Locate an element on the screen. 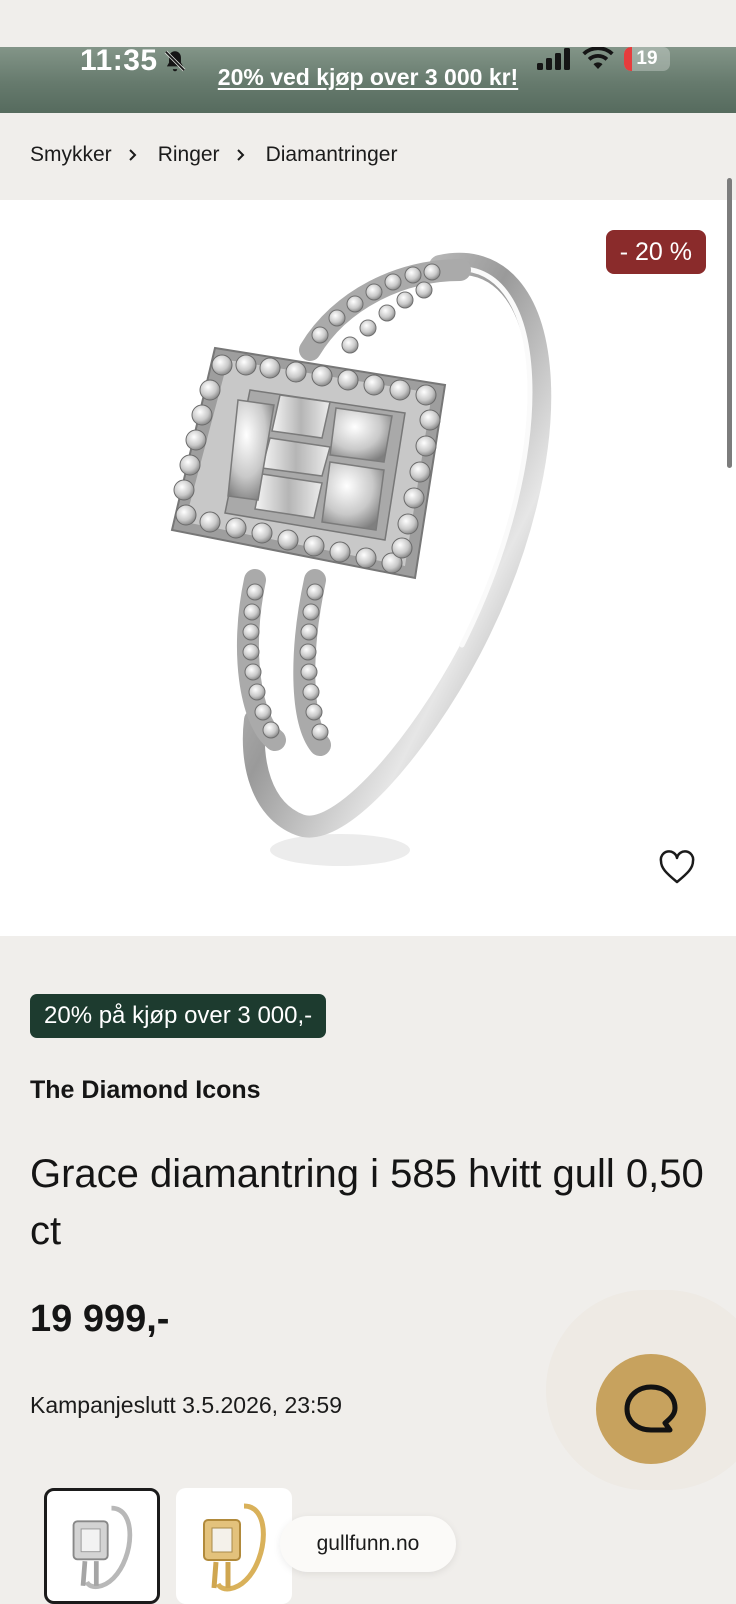  ring-thumbnail-white-gold is located at coordinates (102, 1547).